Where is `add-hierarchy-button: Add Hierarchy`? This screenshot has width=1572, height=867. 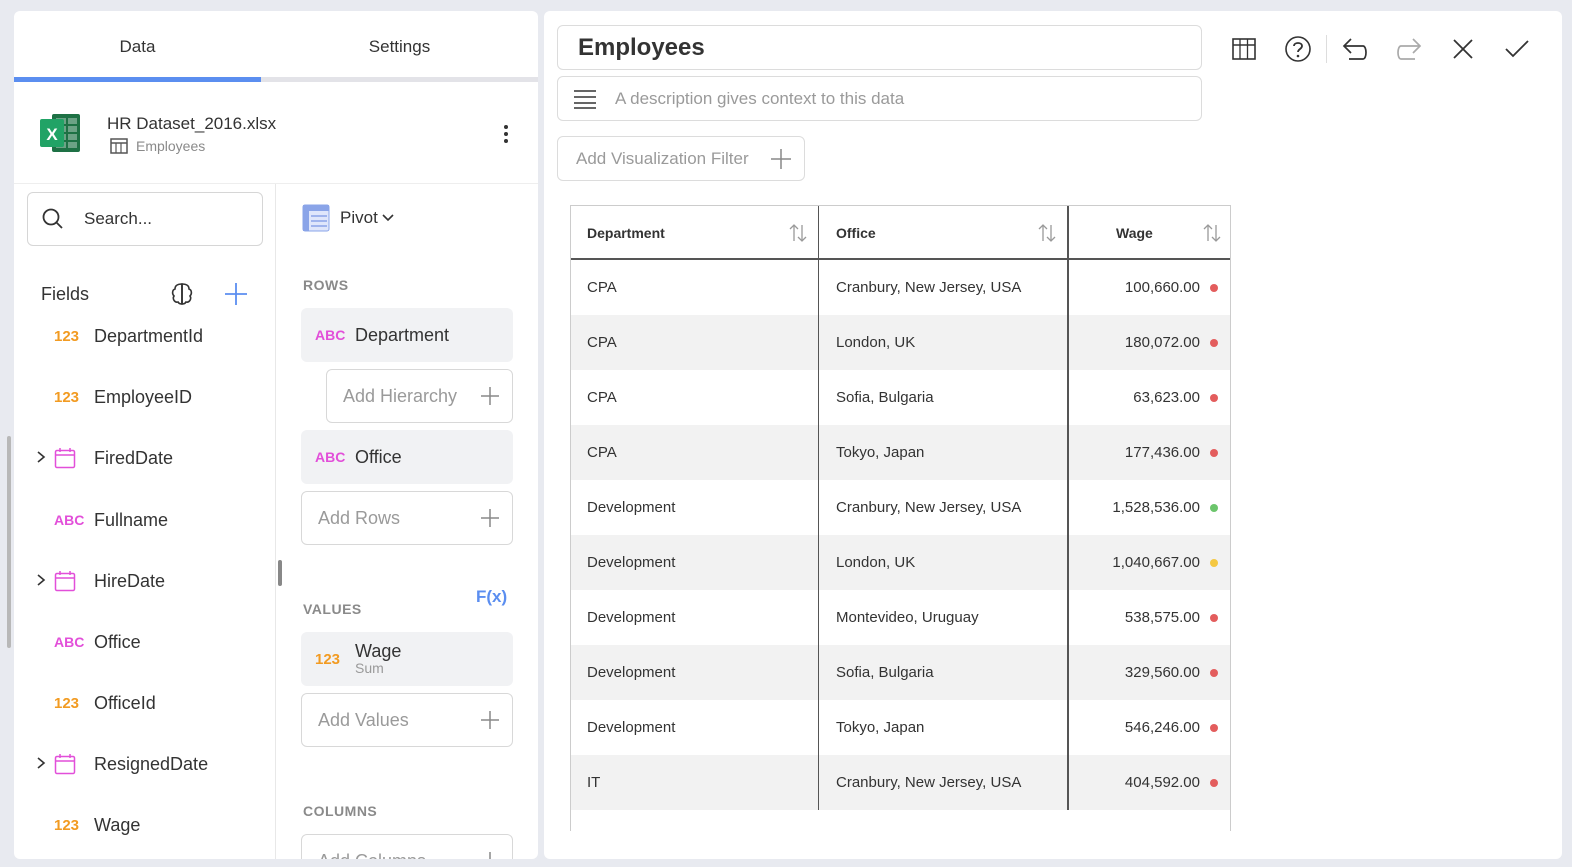 add-hierarchy-button: Add Hierarchy is located at coordinates (419, 396).